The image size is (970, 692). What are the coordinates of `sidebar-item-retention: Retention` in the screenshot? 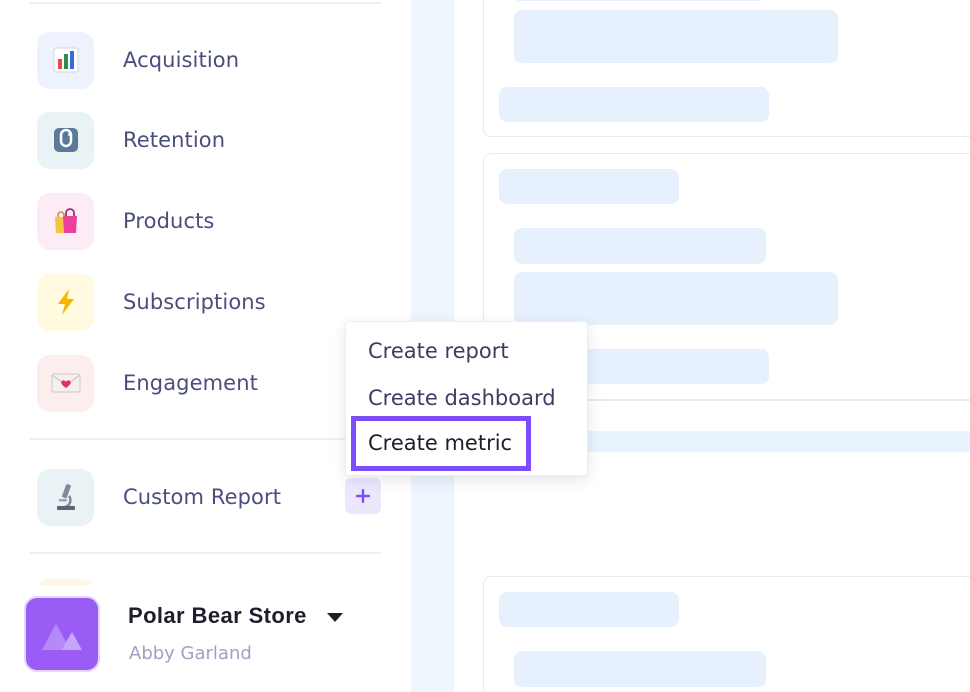 It's located at (209, 140).